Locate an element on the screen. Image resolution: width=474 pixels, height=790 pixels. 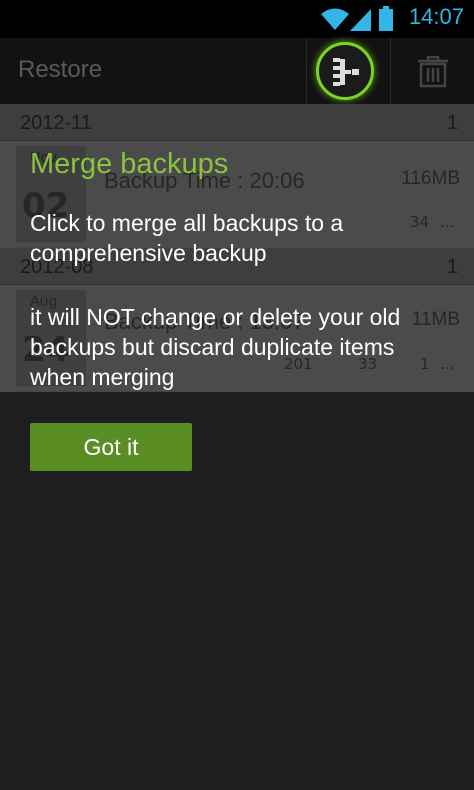
tip-title: Merge backups is located at coordinates (129, 164).